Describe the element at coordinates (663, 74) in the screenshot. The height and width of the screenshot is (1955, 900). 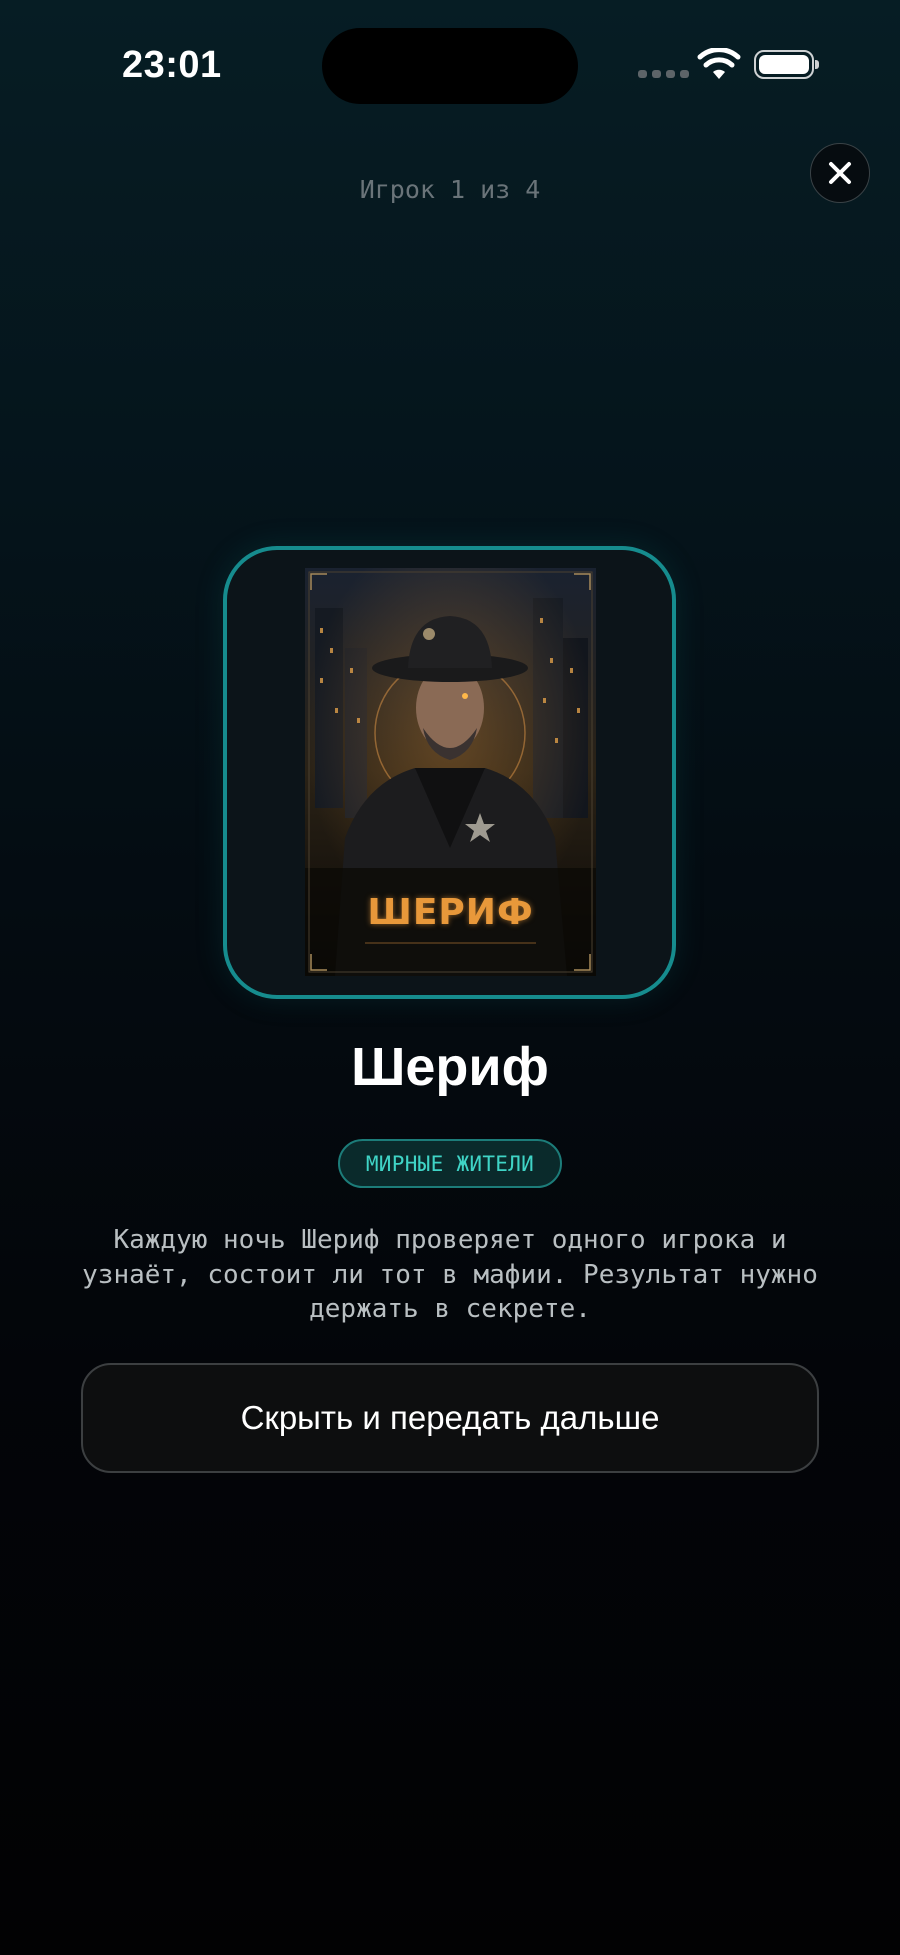
I see `cellular-signal-icon` at that location.